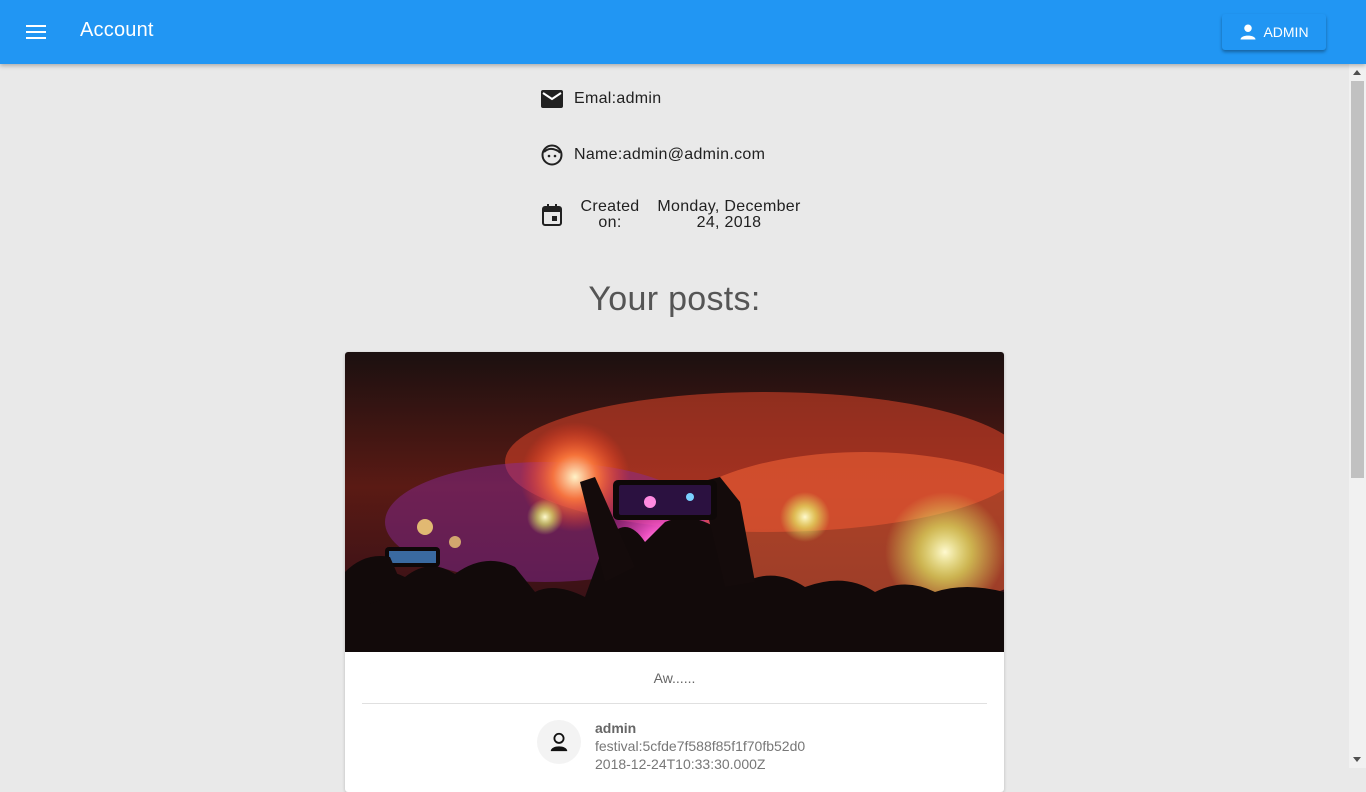  Describe the element at coordinates (729, 214) in the screenshot. I see `created-value: Monday, December 24, 2018` at that location.